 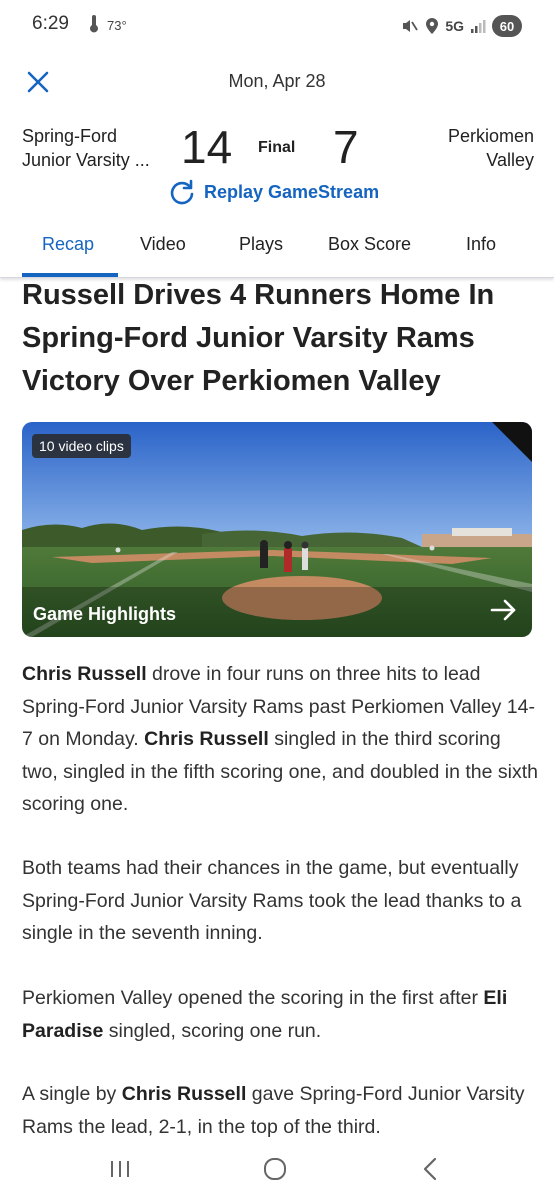 What do you see at coordinates (105, 614) in the screenshot?
I see `video-label: Game Highlights` at bounding box center [105, 614].